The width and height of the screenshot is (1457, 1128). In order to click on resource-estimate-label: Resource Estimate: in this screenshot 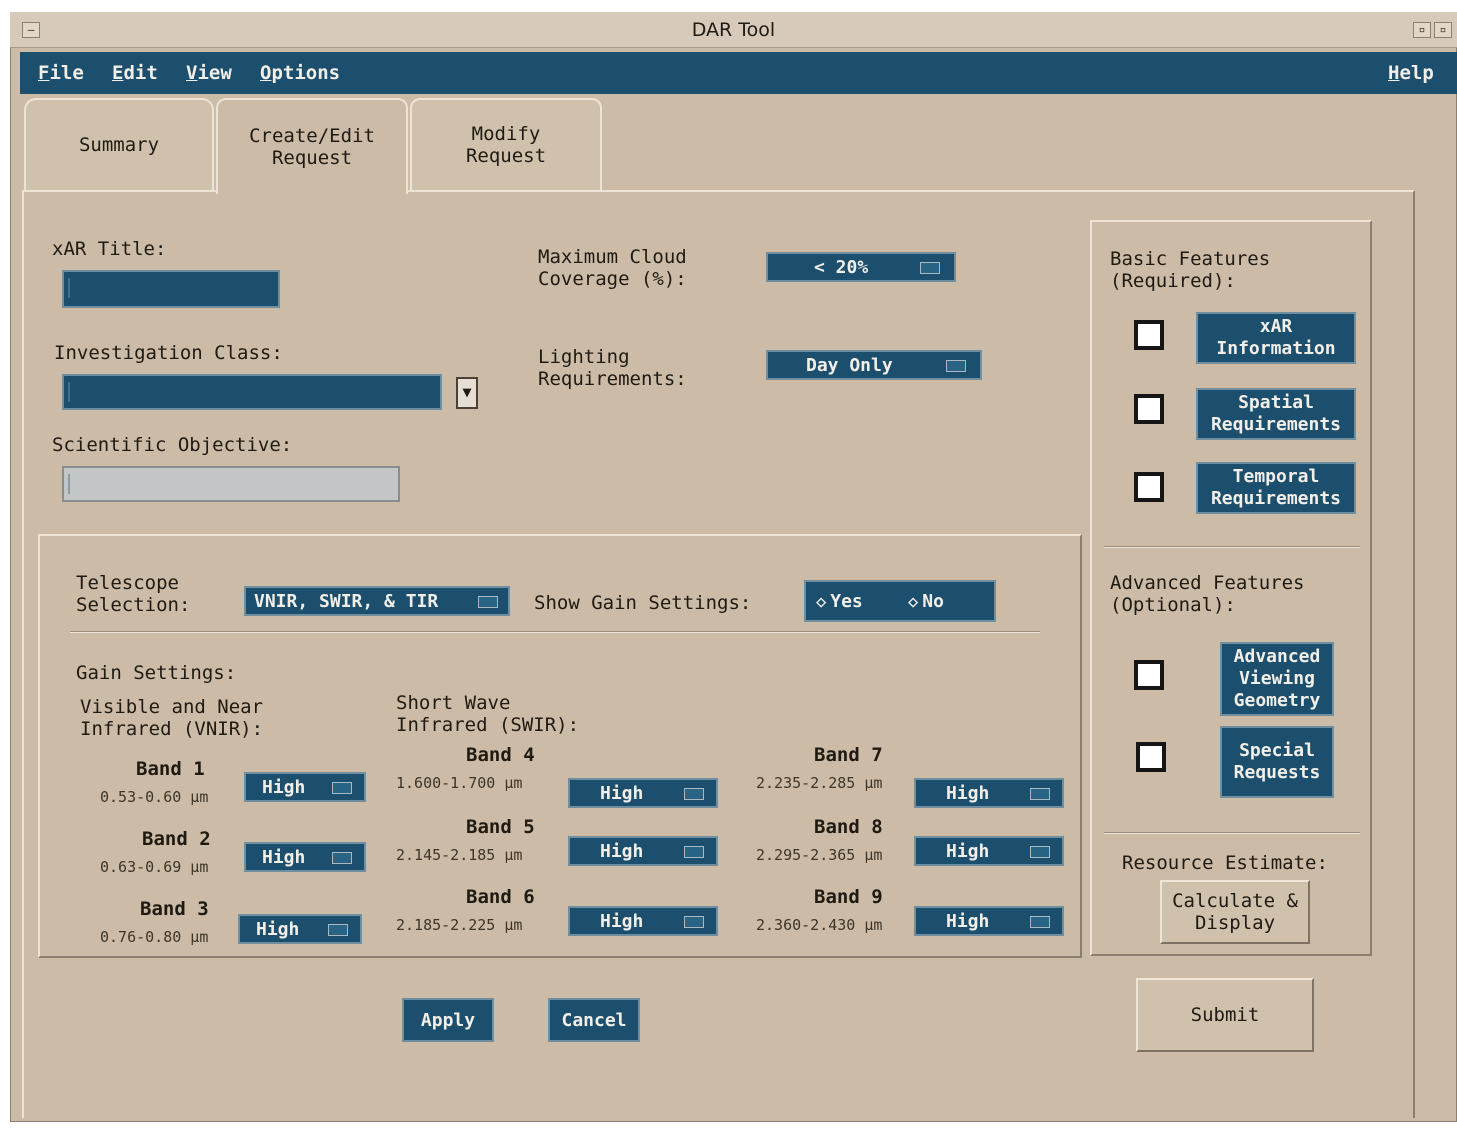, I will do `click(1225, 863)`.